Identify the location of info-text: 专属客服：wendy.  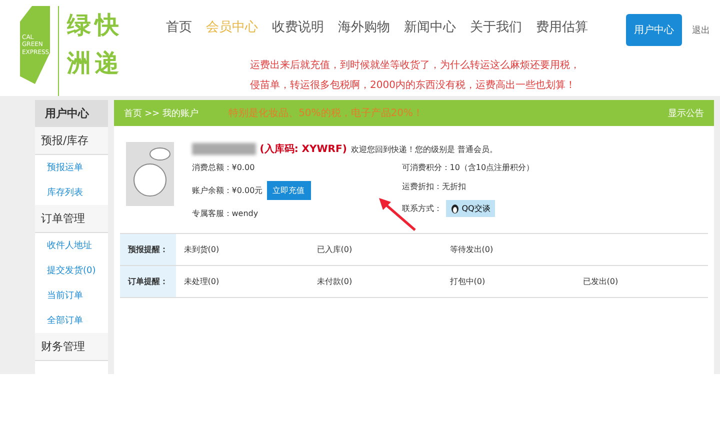
(226, 213).